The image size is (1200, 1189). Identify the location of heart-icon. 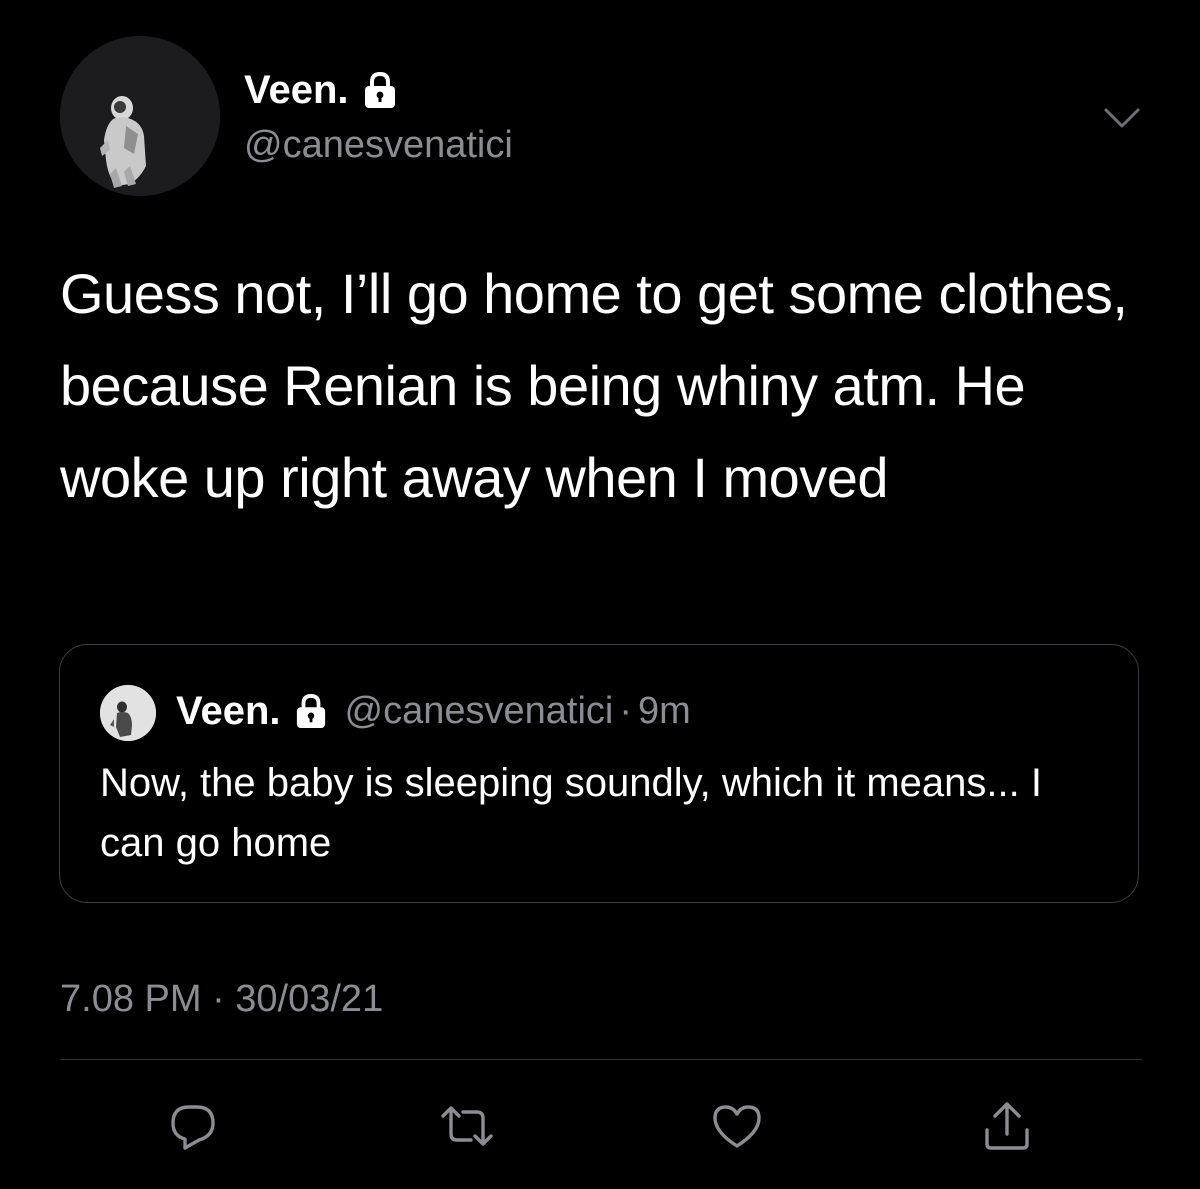
(737, 1126).